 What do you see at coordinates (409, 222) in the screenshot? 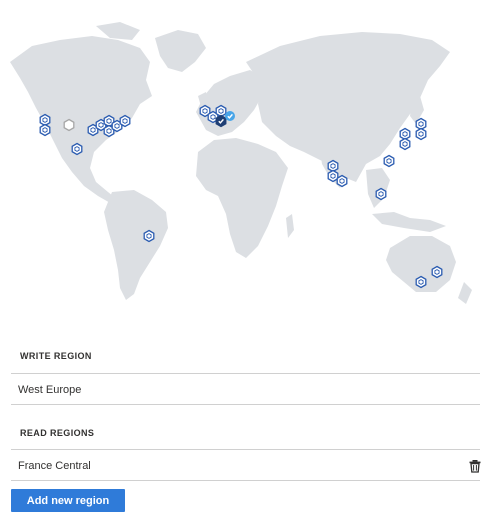
I see `land-indonesia` at bounding box center [409, 222].